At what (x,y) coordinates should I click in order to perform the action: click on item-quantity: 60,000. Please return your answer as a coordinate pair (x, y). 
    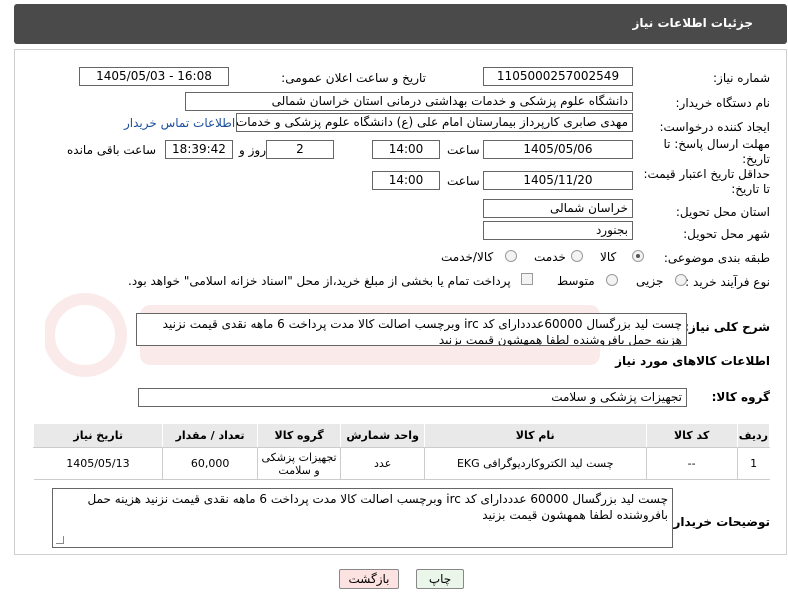
    Looking at the image, I should click on (210, 463).